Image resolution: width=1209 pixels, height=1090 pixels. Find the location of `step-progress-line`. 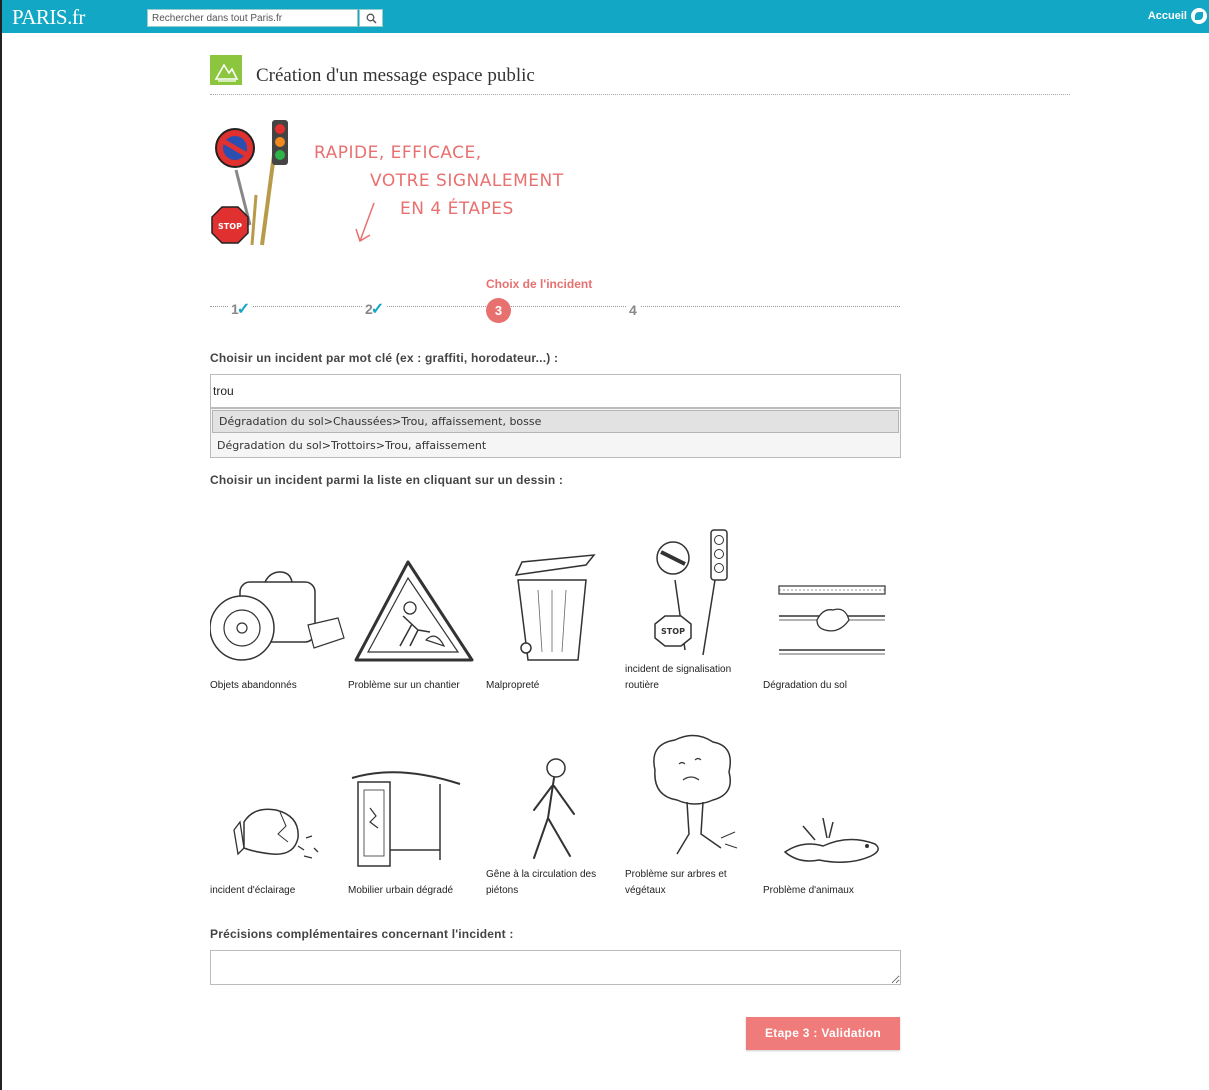

step-progress-line is located at coordinates (555, 306).